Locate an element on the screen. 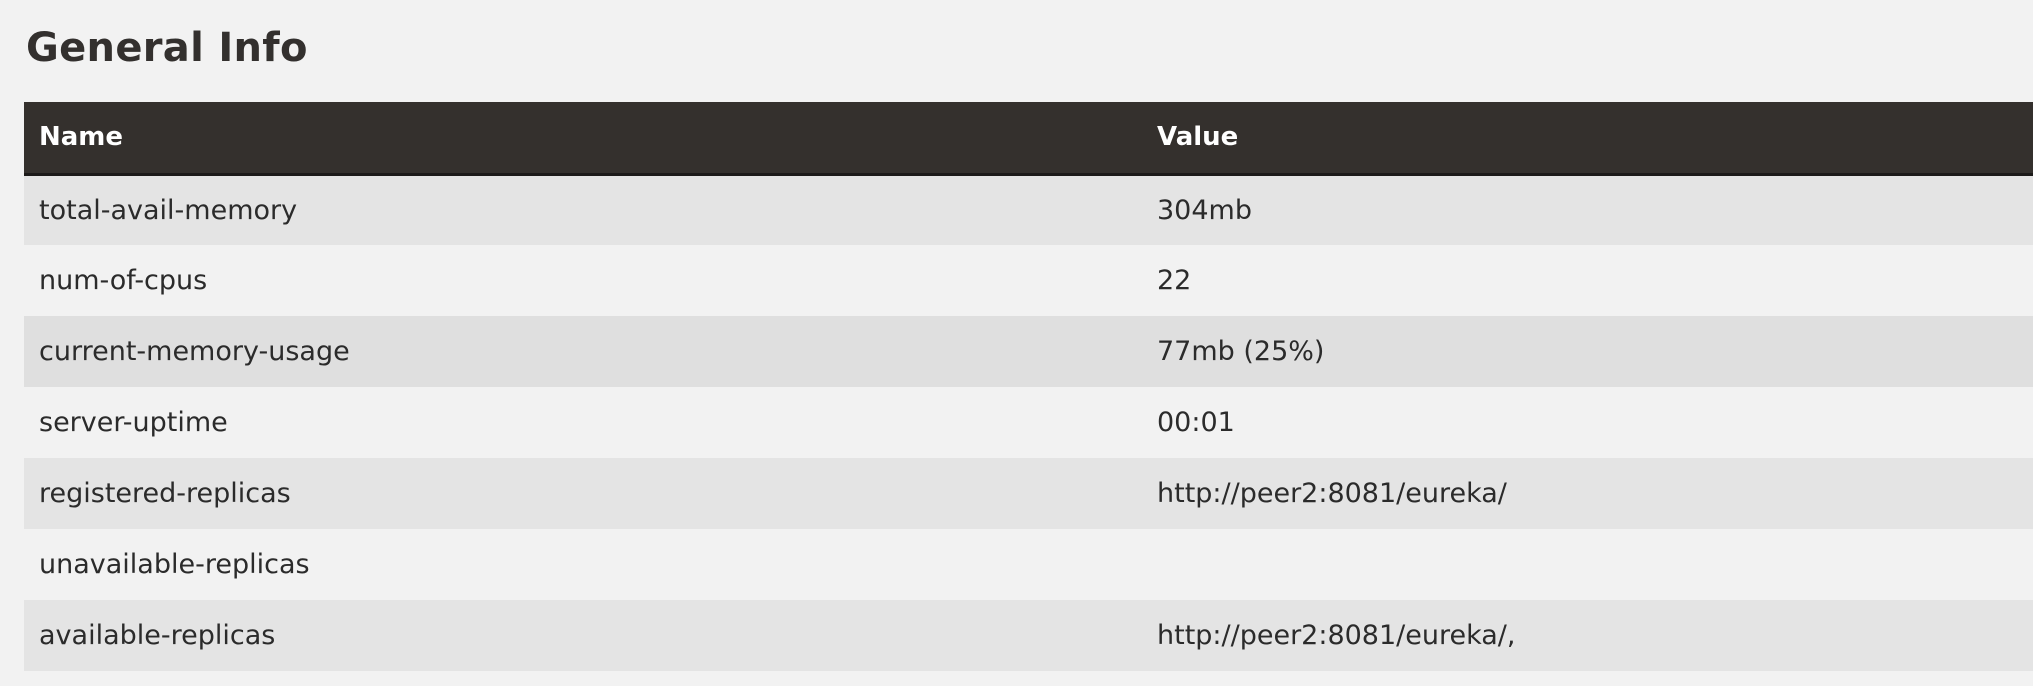  table-row: current-memory-usage 77mb (25%) is located at coordinates (1028, 351).